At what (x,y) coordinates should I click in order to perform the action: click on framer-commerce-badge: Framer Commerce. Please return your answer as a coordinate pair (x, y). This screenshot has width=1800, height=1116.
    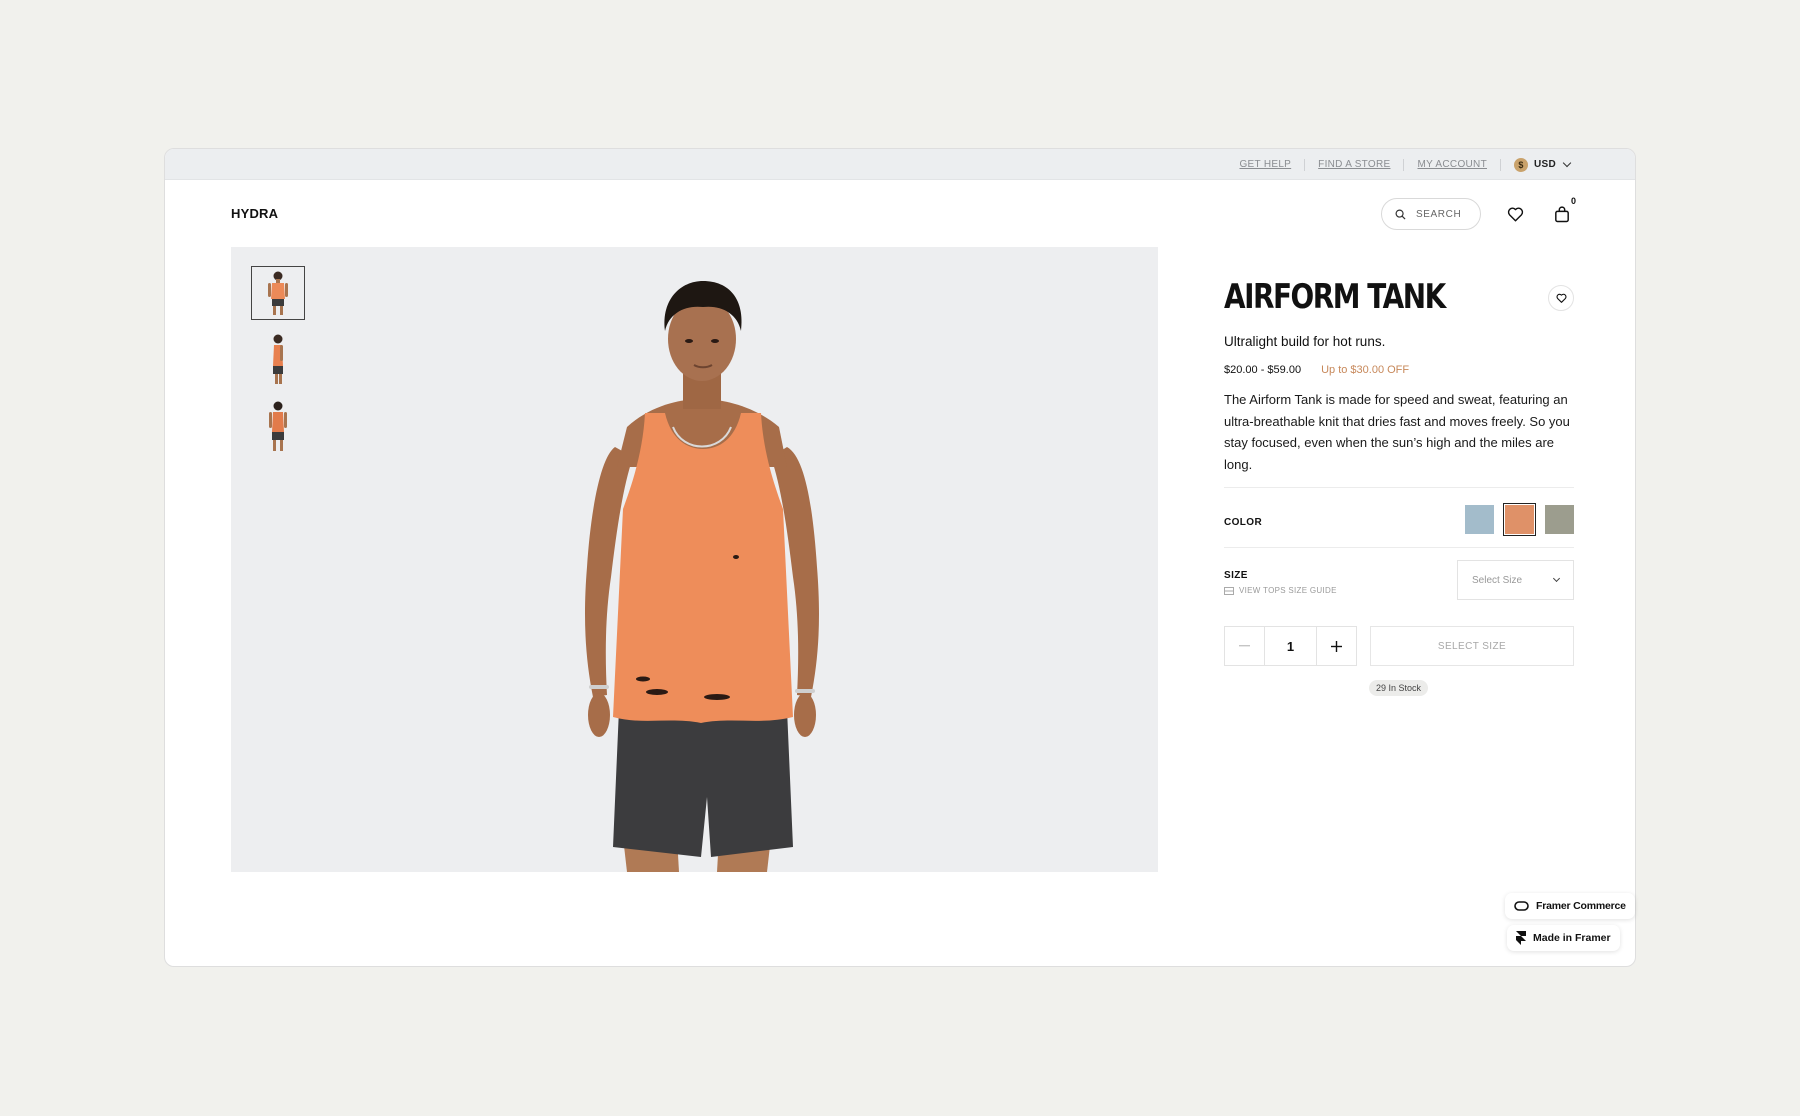
    Looking at the image, I should click on (1570, 906).